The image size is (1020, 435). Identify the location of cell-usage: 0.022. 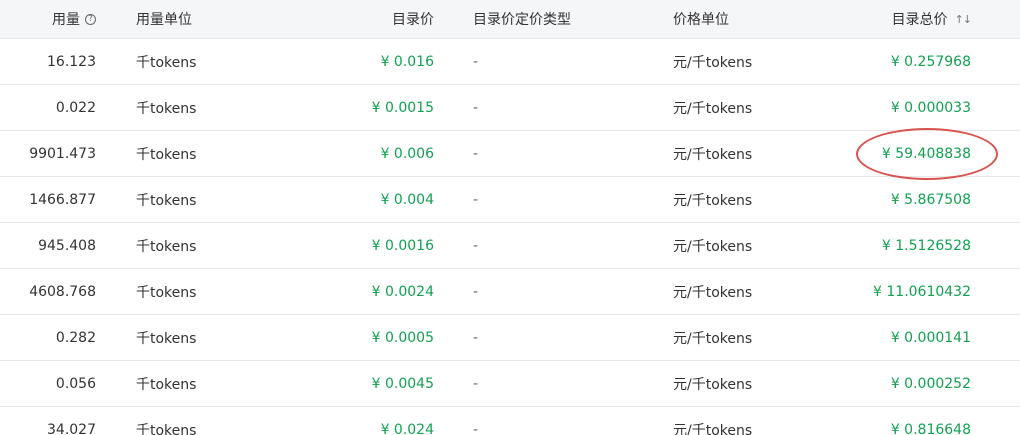
(75, 107).